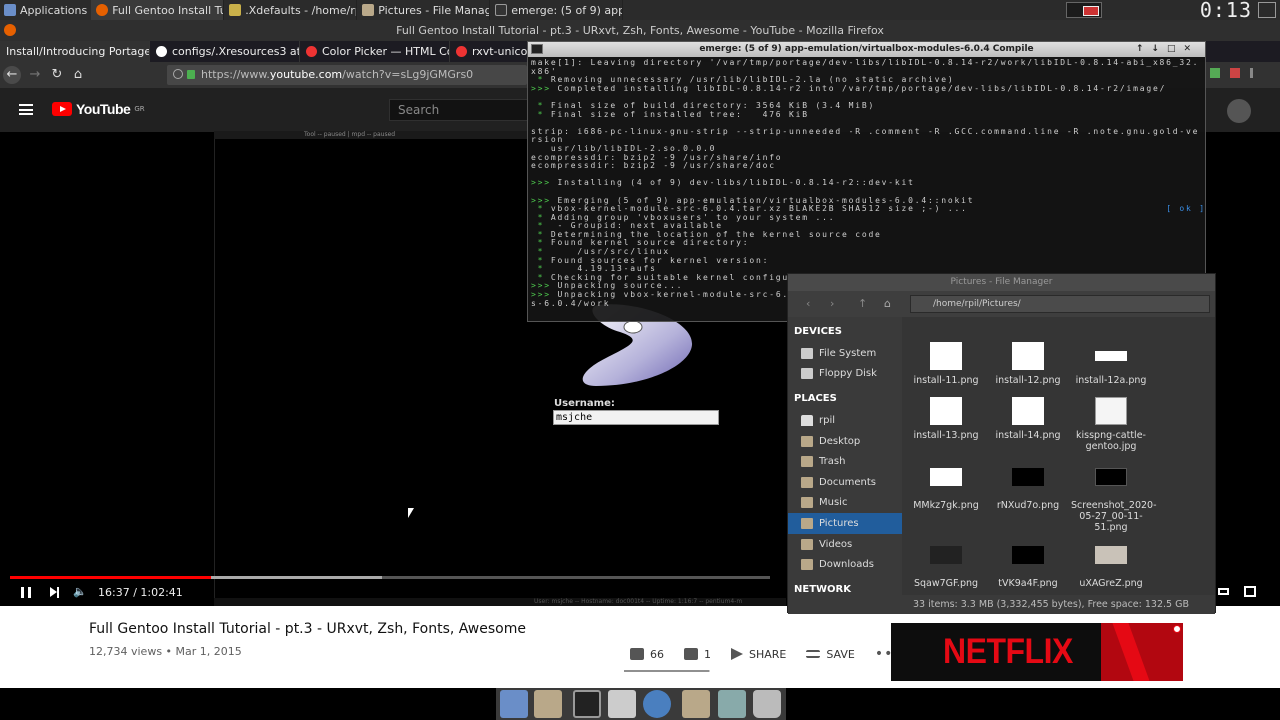 The image size is (1280, 720). What do you see at coordinates (946, 419) in the screenshot?
I see `file-item: install-13.png` at bounding box center [946, 419].